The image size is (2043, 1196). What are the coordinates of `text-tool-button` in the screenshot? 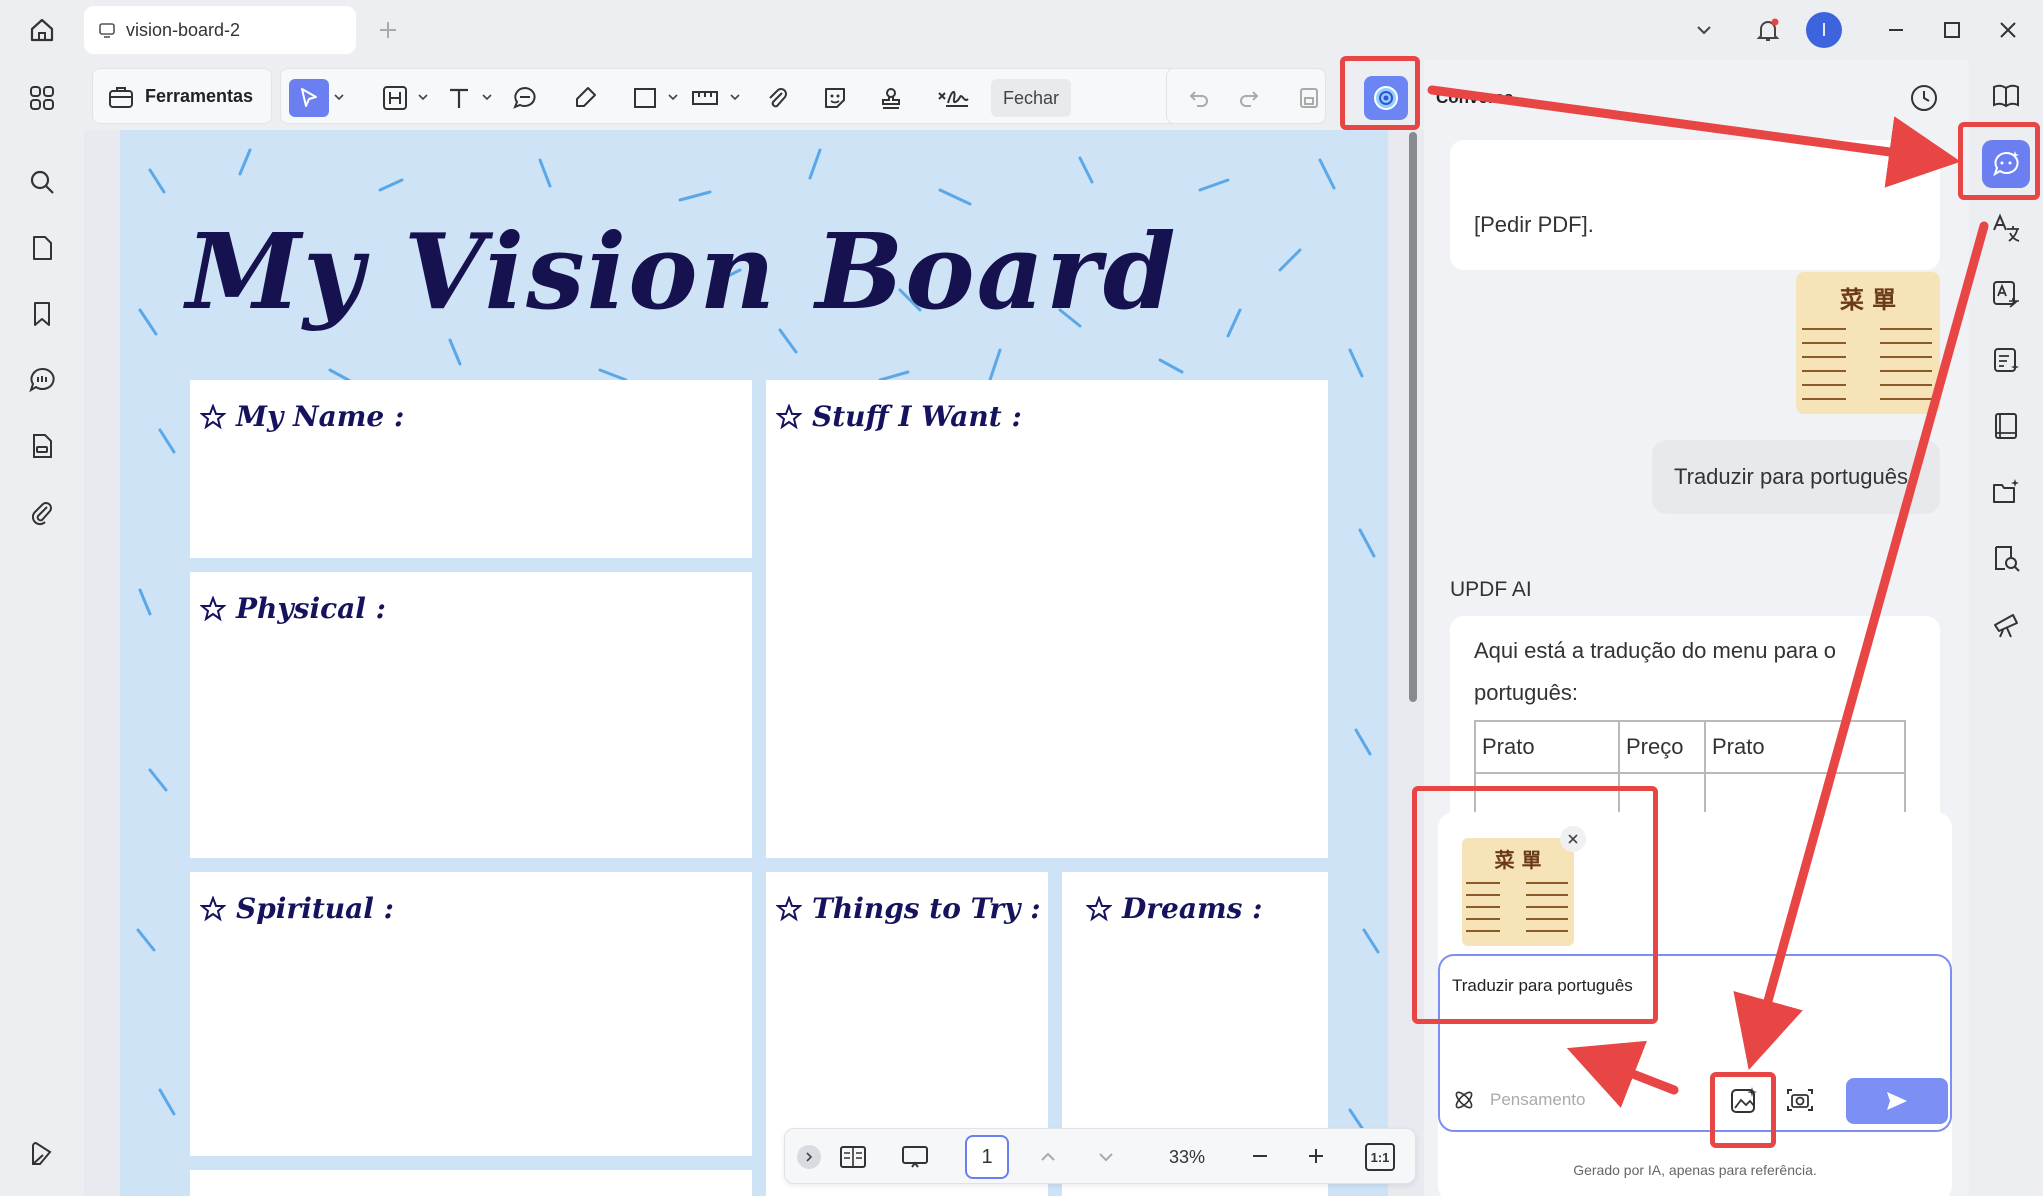 It's located at (459, 98).